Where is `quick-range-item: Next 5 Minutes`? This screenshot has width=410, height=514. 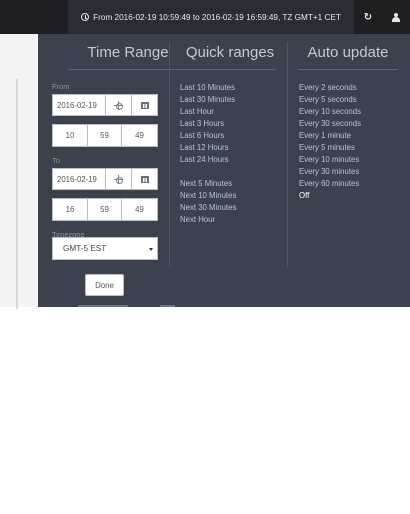 quick-range-item: Next 5 Minutes is located at coordinates (206, 184).